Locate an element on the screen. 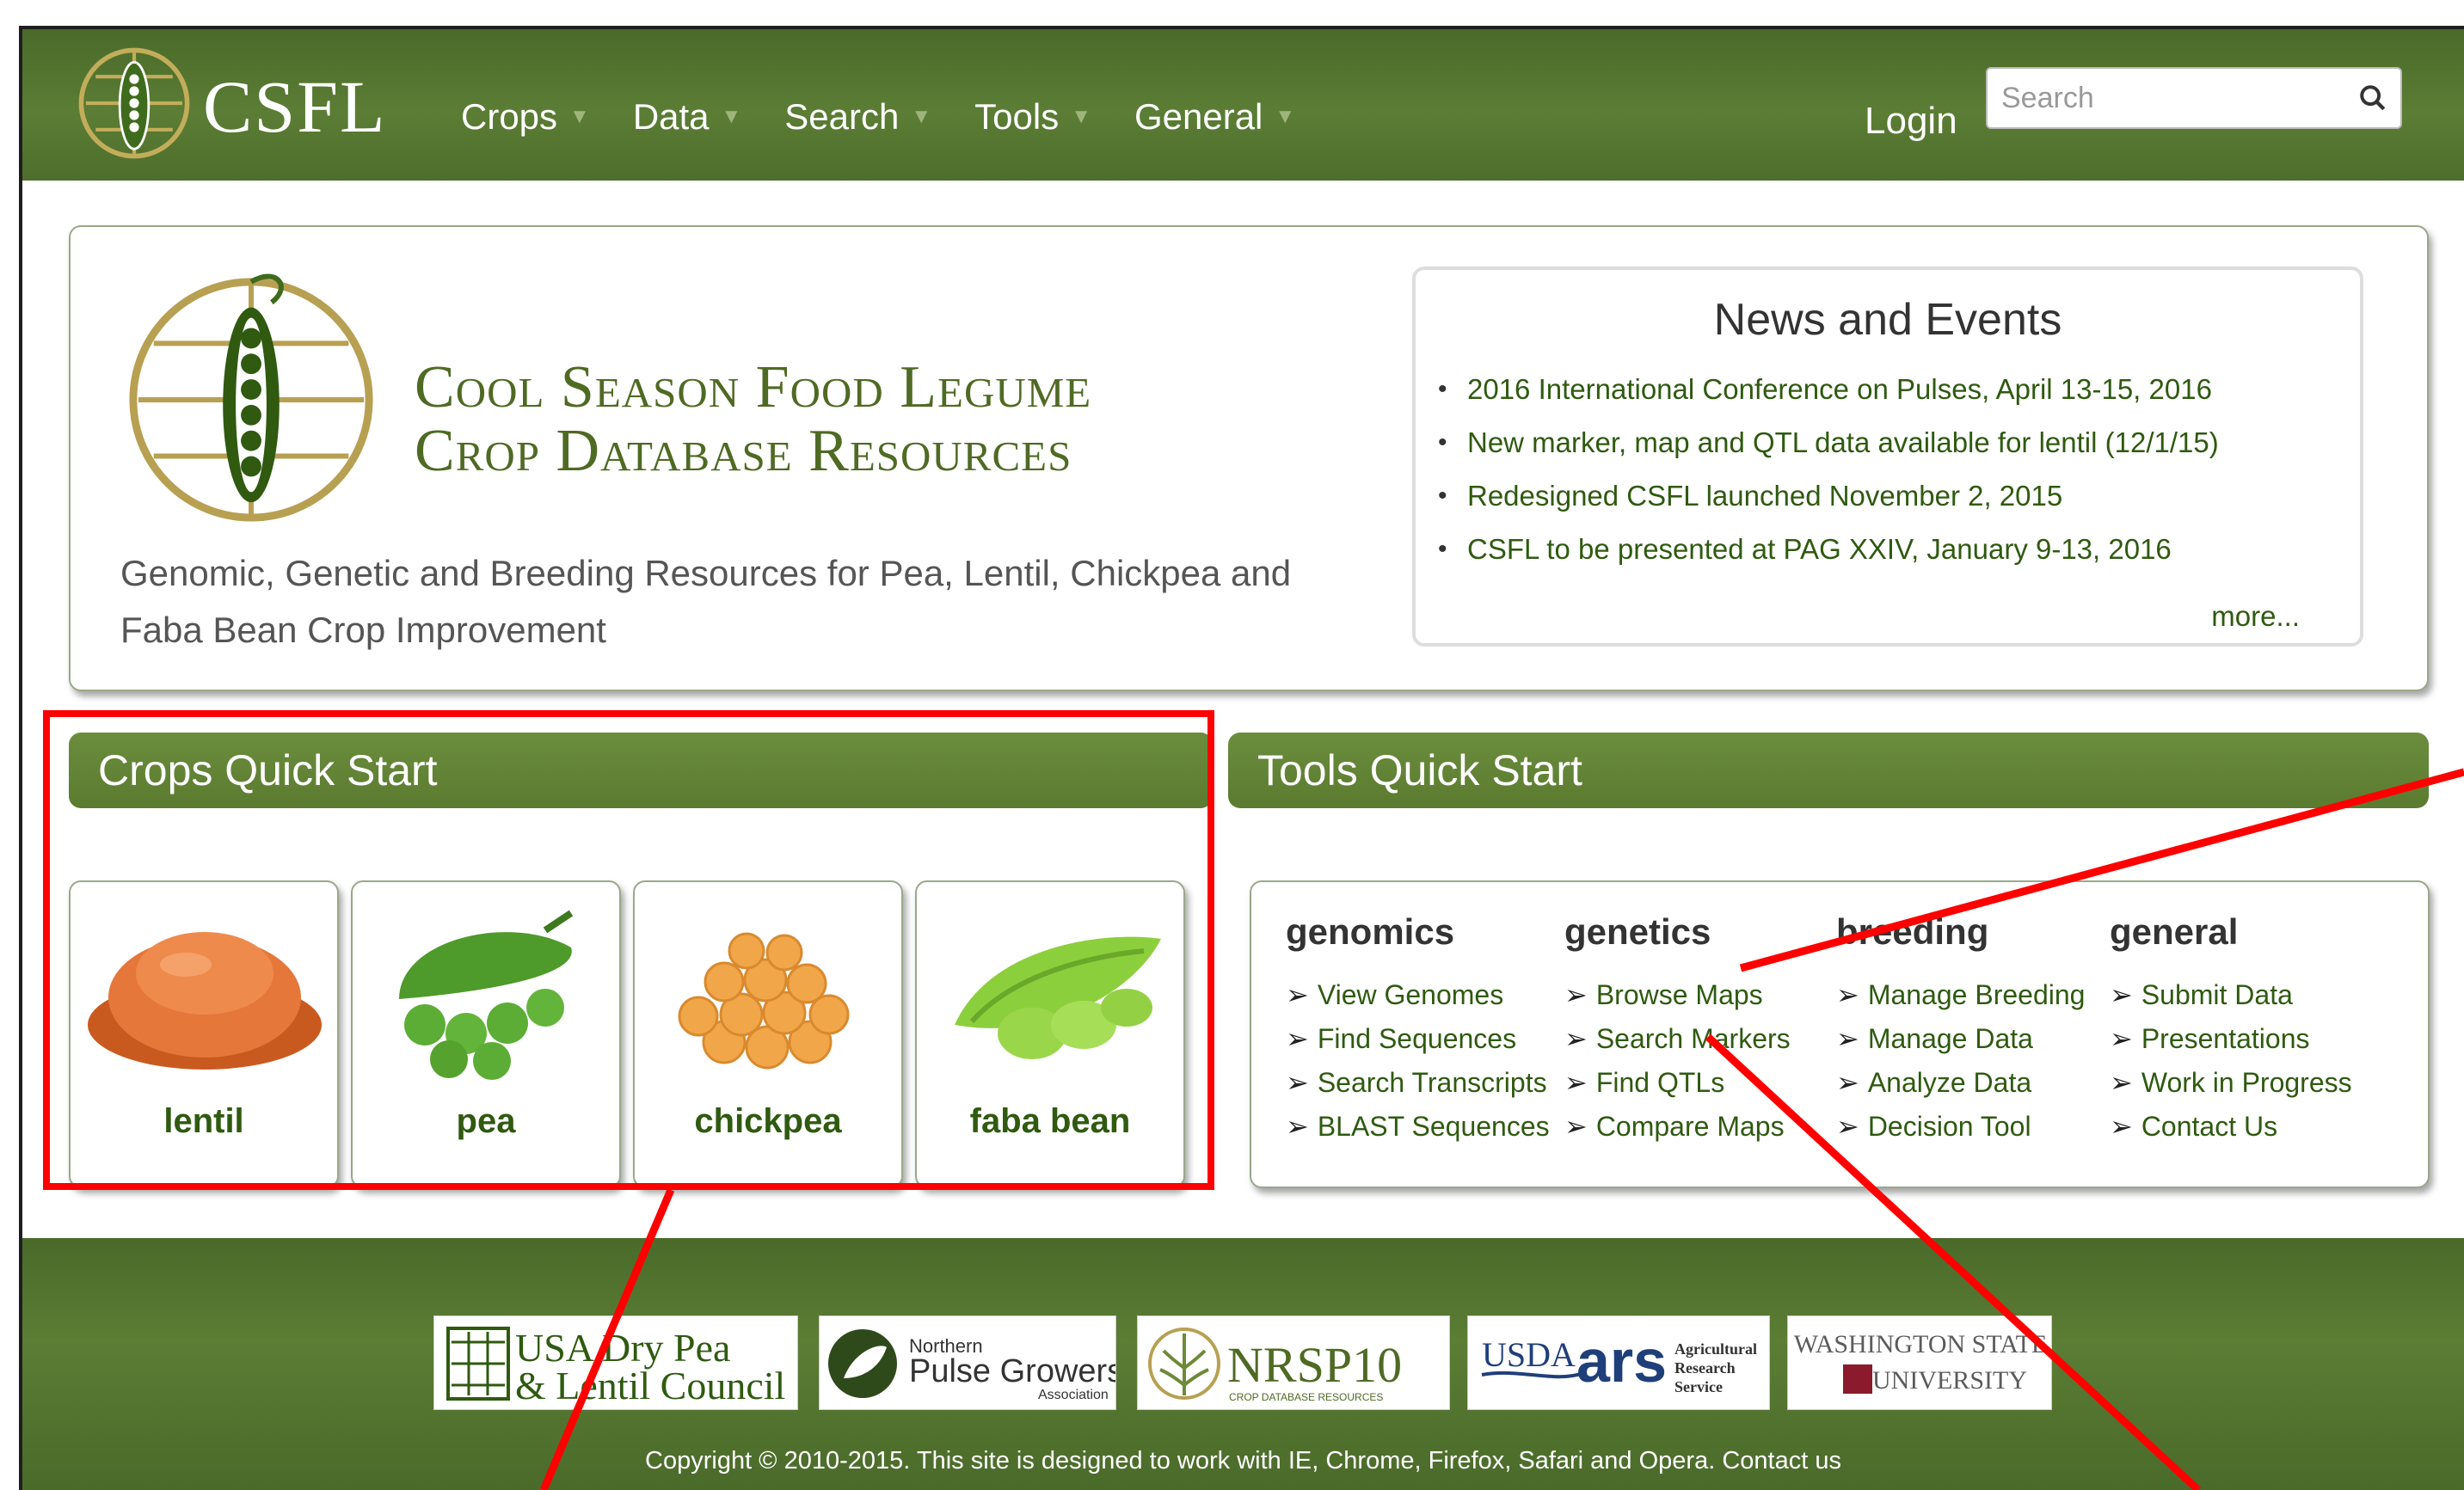  tool-link: ➢ Presentations is located at coordinates (2231, 1039).